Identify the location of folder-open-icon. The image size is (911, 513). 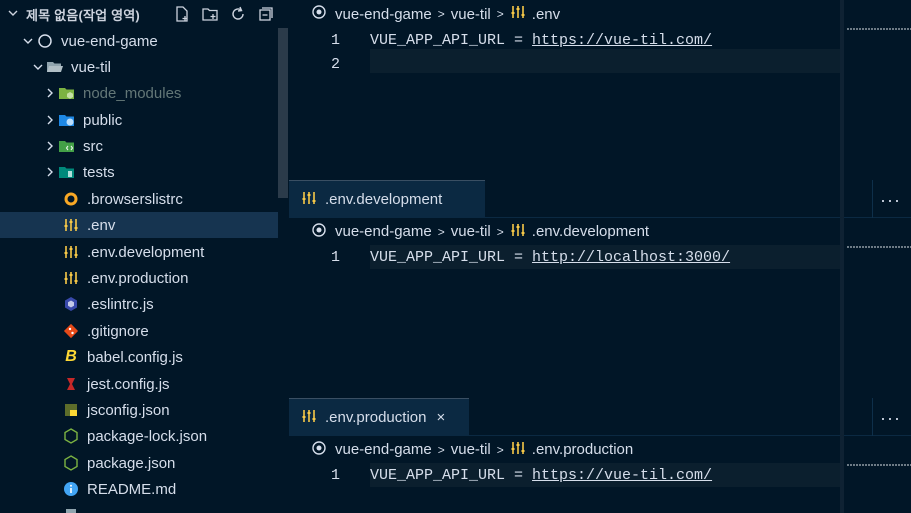
(55, 67).